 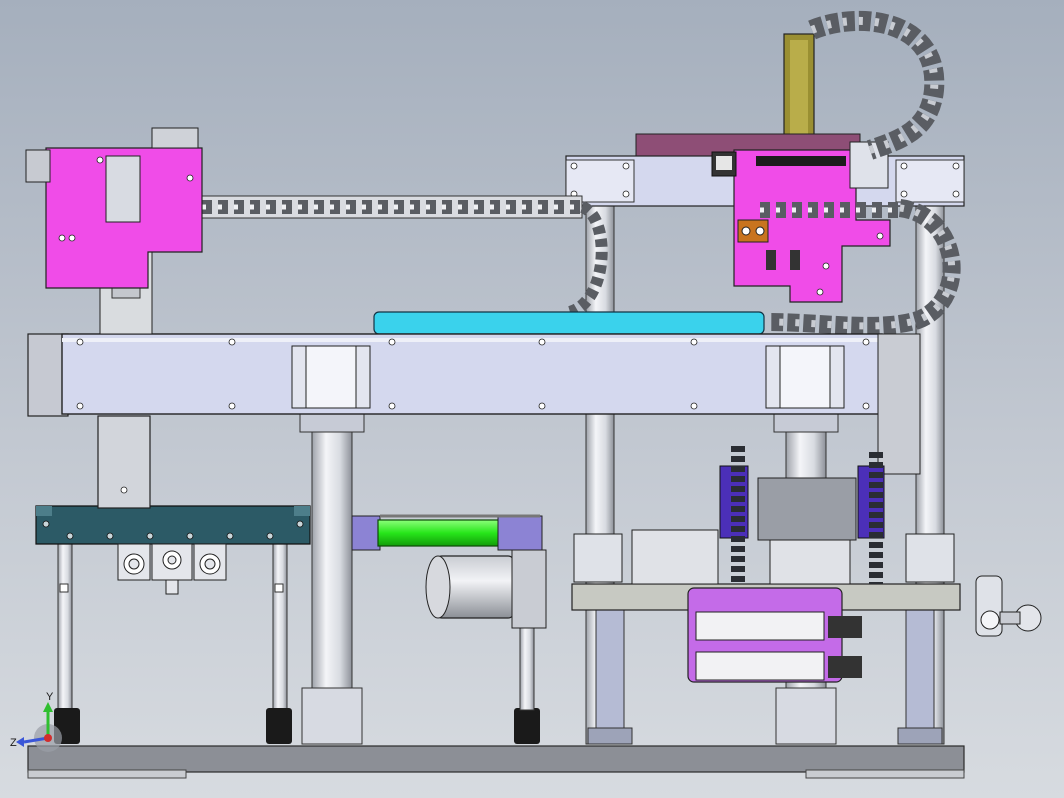 I want to click on cyan-plate, so click(x=569, y=323).